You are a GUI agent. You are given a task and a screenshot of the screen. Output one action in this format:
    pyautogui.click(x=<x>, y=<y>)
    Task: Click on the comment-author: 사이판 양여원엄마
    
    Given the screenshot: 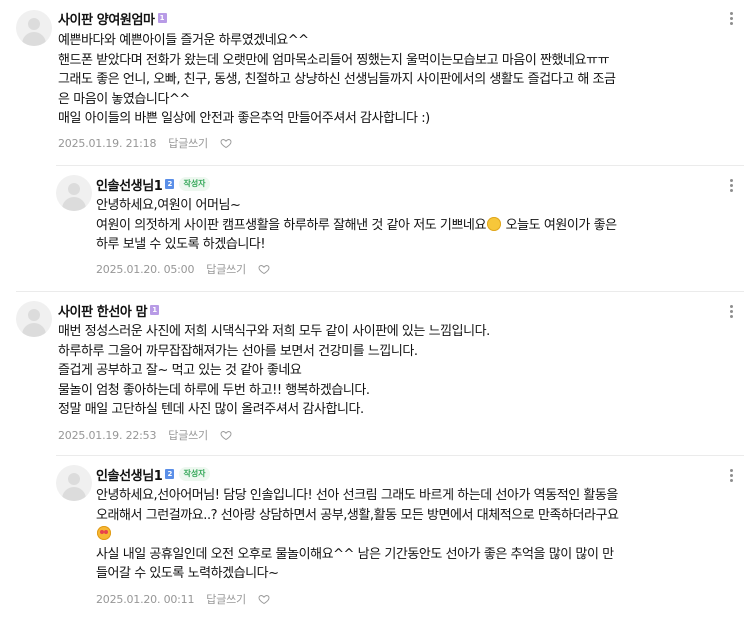 What is the action you would take?
    pyautogui.click(x=106, y=18)
    